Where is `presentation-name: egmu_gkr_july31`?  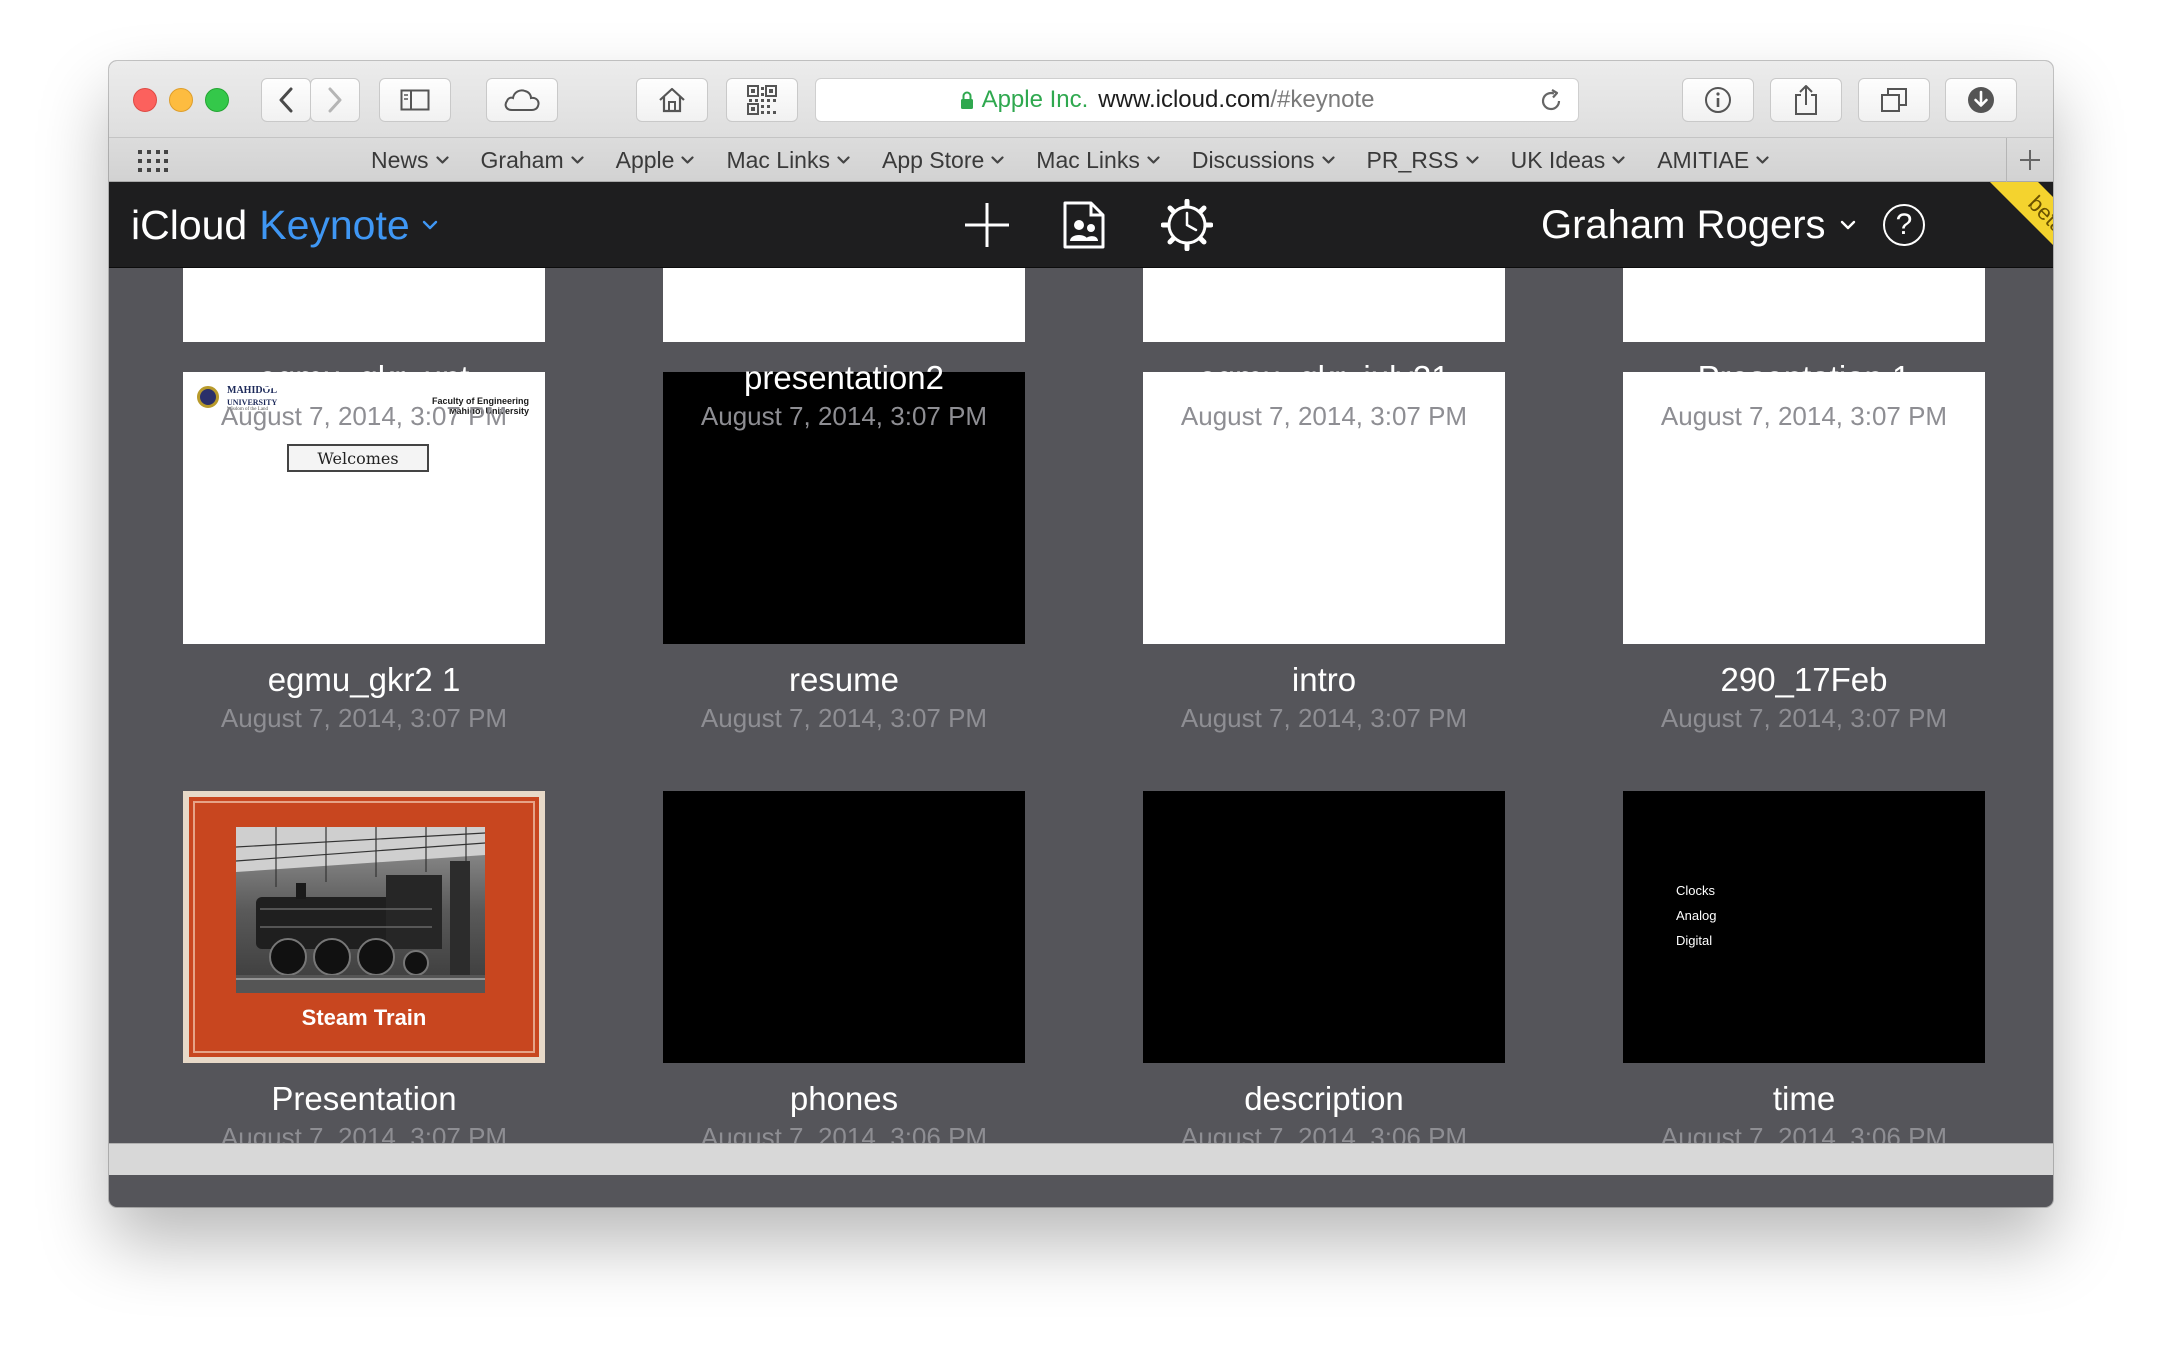 presentation-name: egmu_gkr_july31 is located at coordinates (1324, 378).